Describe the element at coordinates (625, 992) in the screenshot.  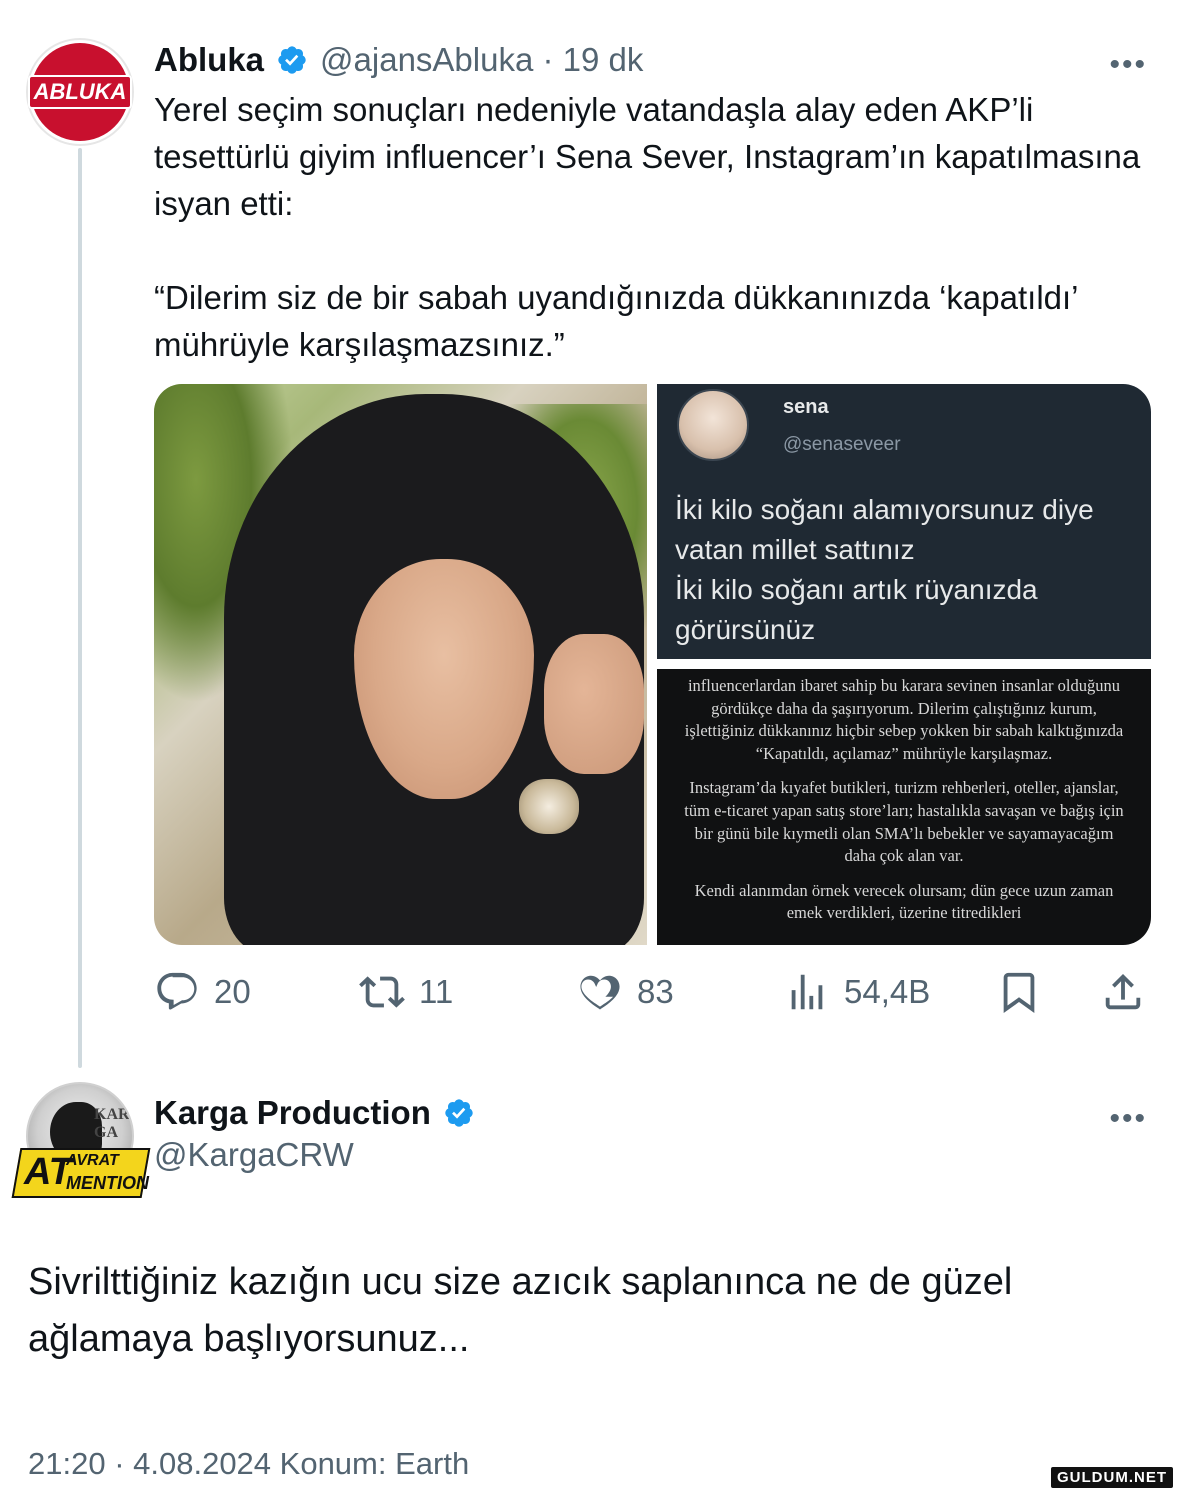
I see `like-button: 83` at that location.